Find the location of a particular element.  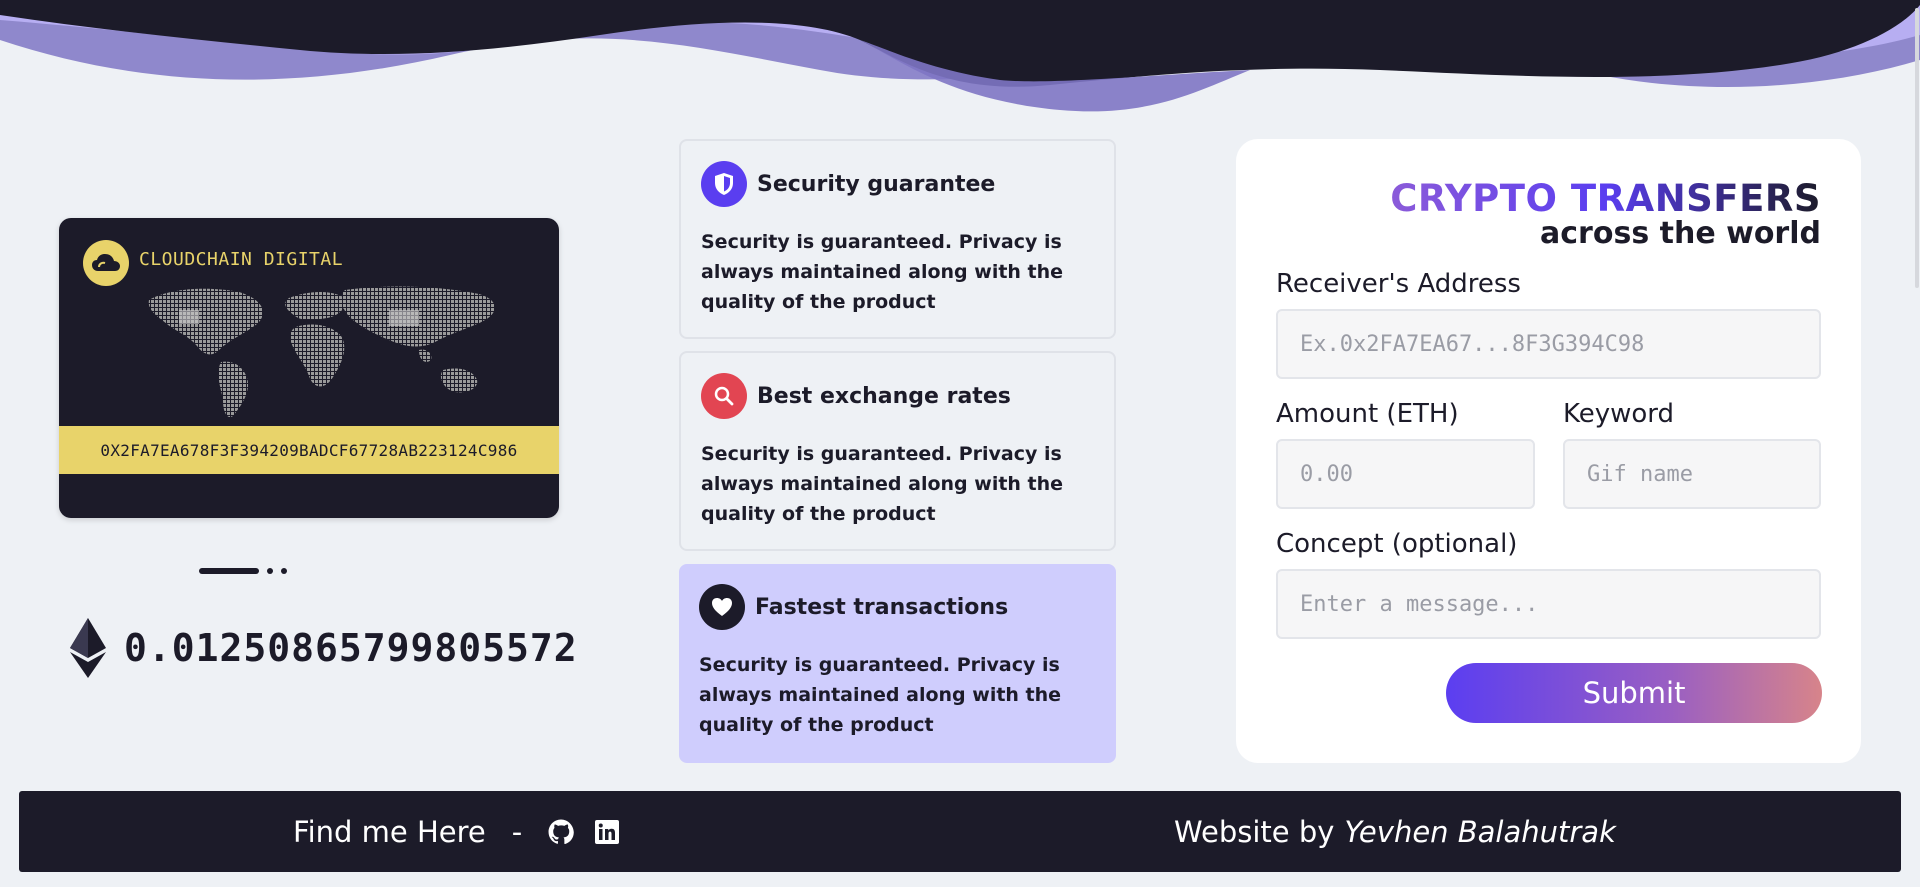

keyword-input is located at coordinates (1692, 474).